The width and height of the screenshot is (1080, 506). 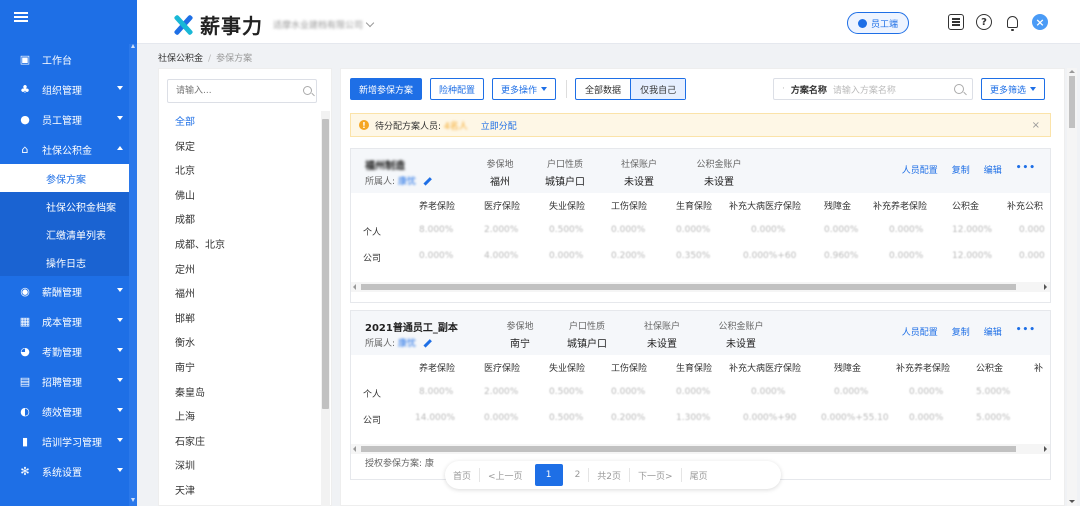 What do you see at coordinates (81, 208) in the screenshot?
I see `sidebar-sub-item-label: 社保公积金档案` at bounding box center [81, 208].